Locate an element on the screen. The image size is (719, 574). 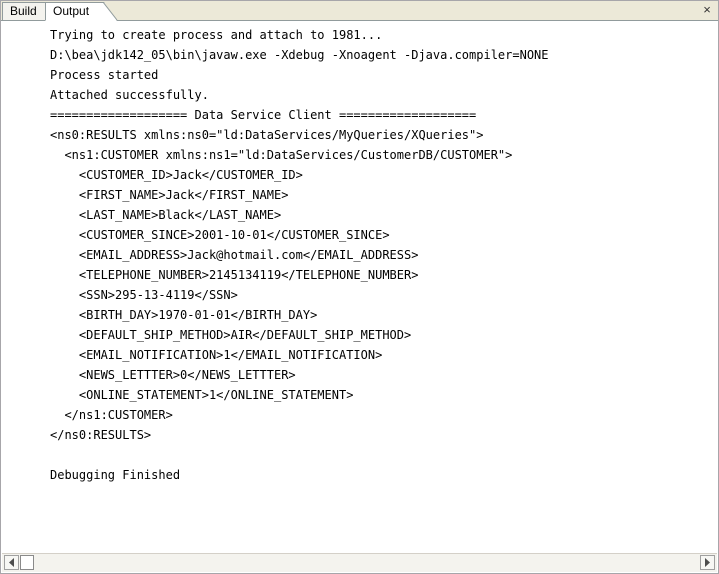
tab-build: Build is located at coordinates (25, 11).